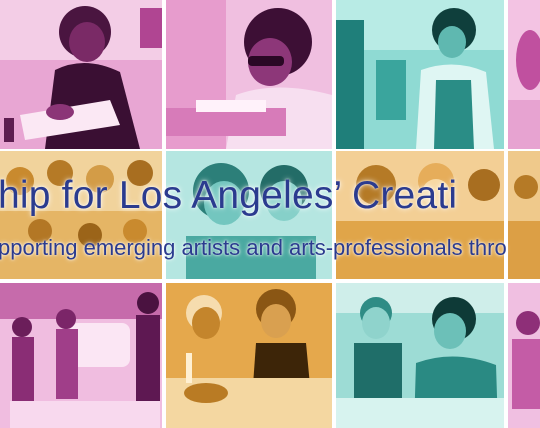 Image resolution: width=540 pixels, height=428 pixels. I want to click on photo-tile-partial-right-top, so click(524, 74).